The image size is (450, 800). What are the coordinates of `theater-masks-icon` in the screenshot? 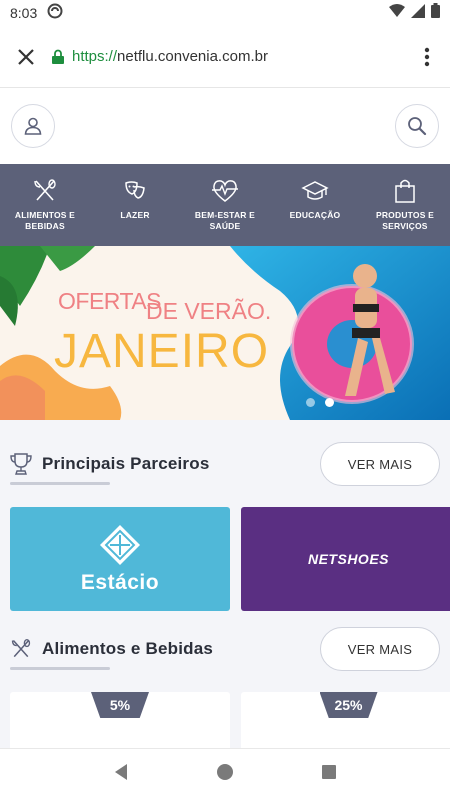 It's located at (135, 190).